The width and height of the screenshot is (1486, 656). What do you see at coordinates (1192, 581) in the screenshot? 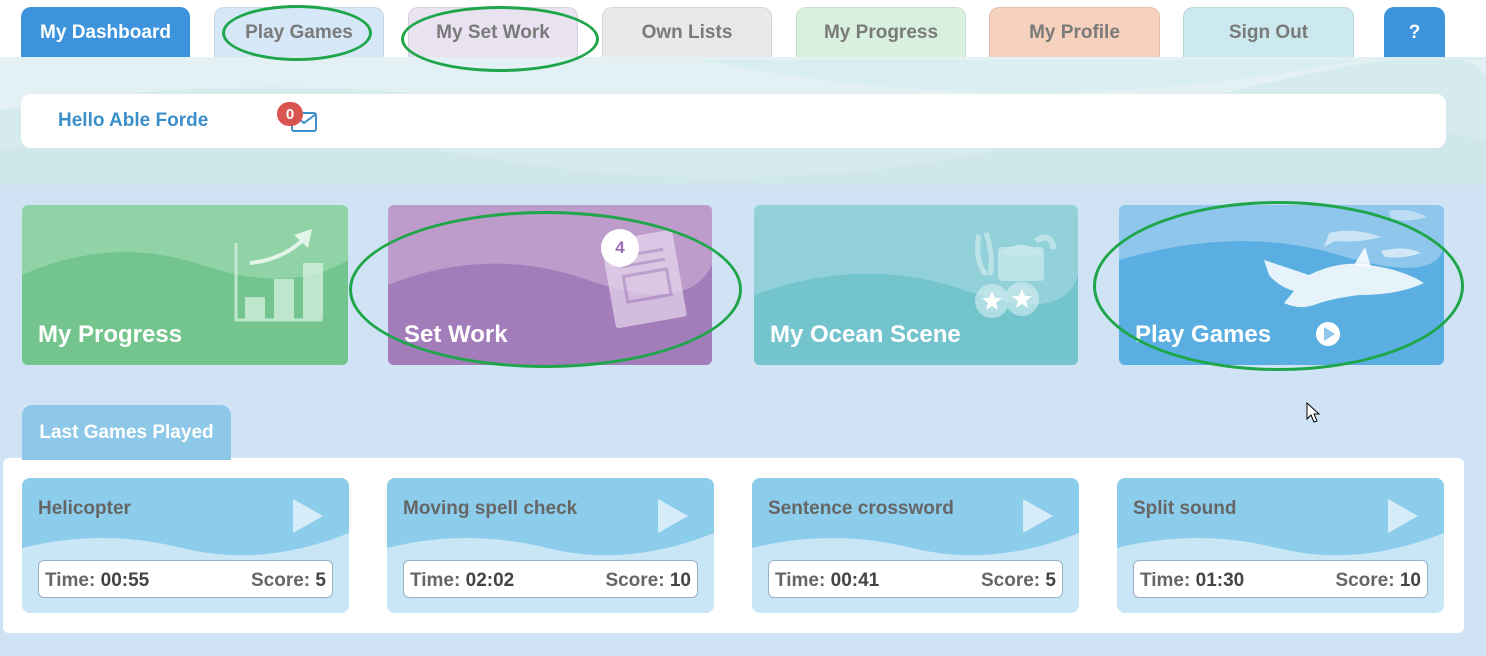
I see `time-stat: Time: 01:30` at bounding box center [1192, 581].